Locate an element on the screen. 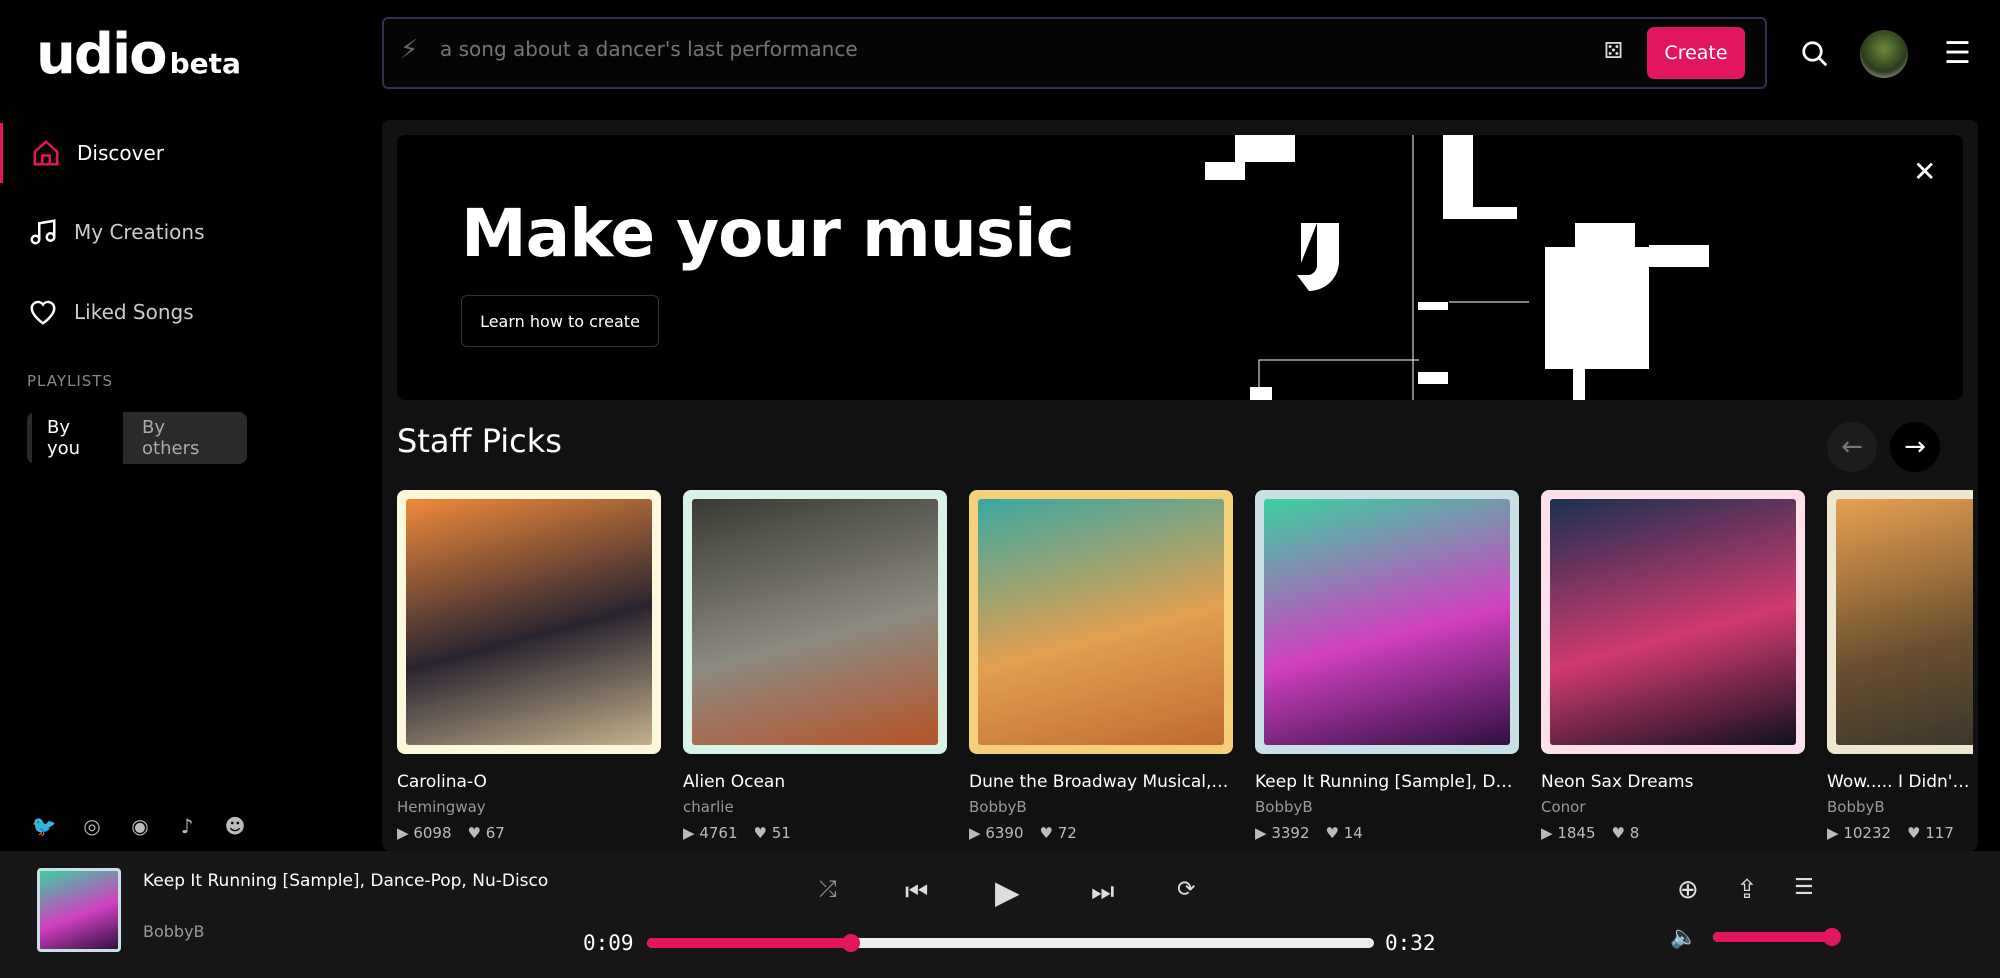  play-count: ▶ 3392 is located at coordinates (1282, 833).